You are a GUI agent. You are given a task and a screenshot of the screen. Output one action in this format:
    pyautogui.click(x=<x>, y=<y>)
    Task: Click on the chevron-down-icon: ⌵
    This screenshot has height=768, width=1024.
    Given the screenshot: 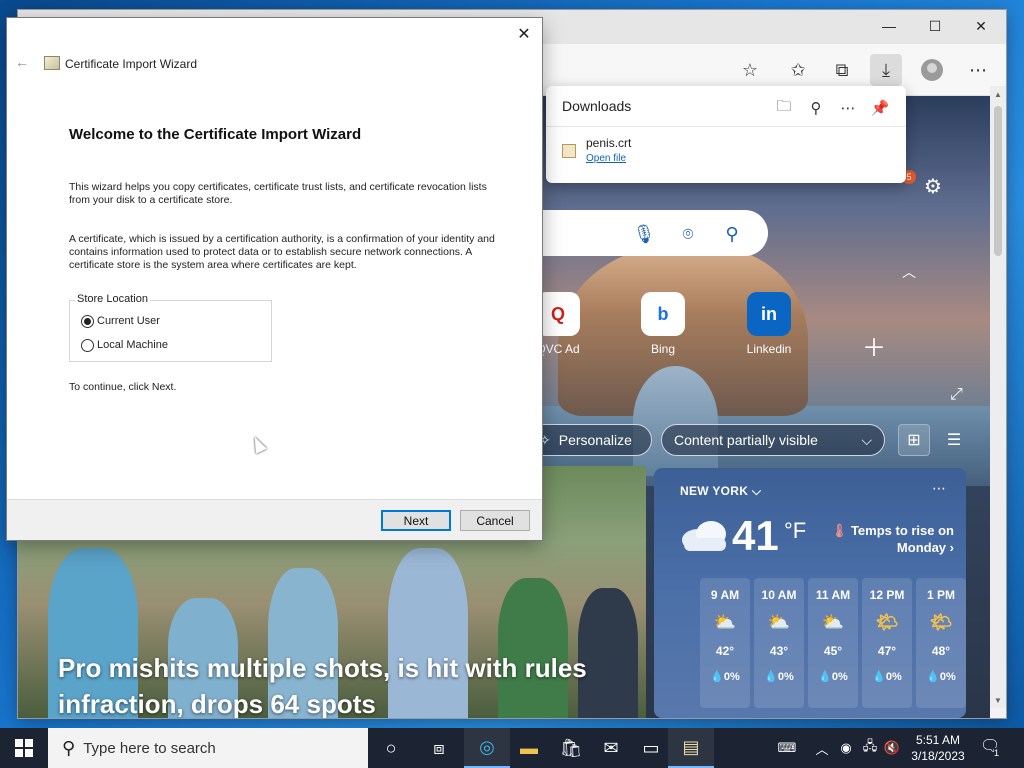 What is the action you would take?
    pyautogui.click(x=866, y=439)
    